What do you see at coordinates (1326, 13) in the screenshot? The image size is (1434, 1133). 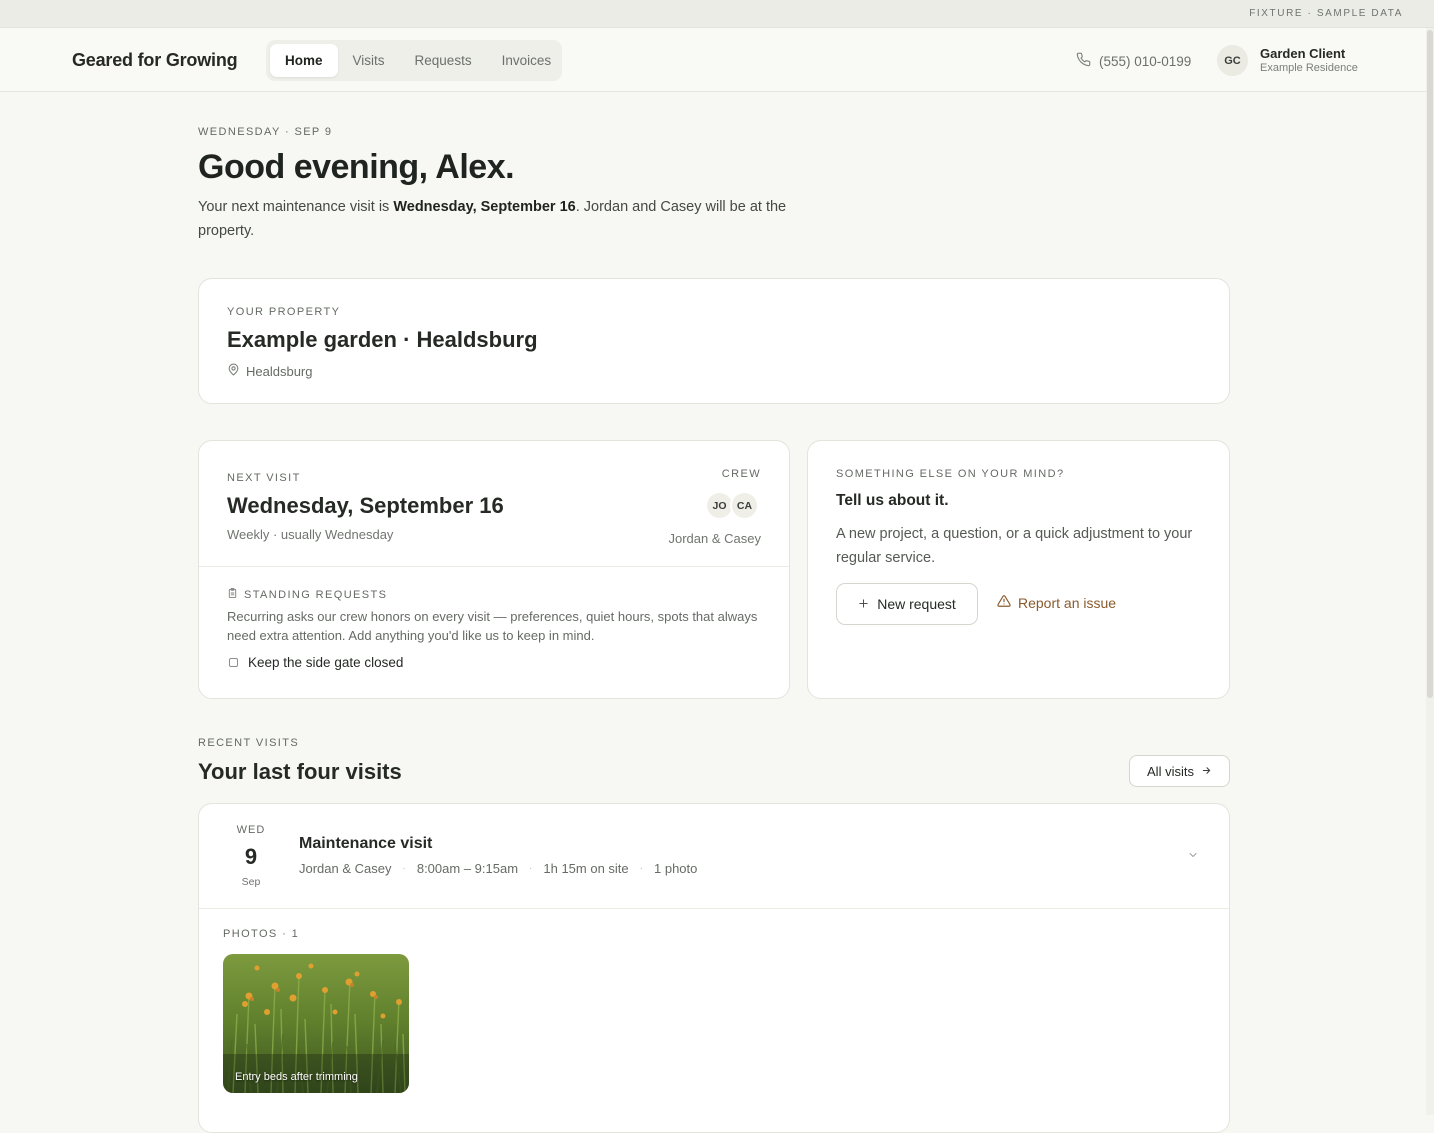 I see `fixture-banner-text: FIXTURE · SAMPLE DATA` at bounding box center [1326, 13].